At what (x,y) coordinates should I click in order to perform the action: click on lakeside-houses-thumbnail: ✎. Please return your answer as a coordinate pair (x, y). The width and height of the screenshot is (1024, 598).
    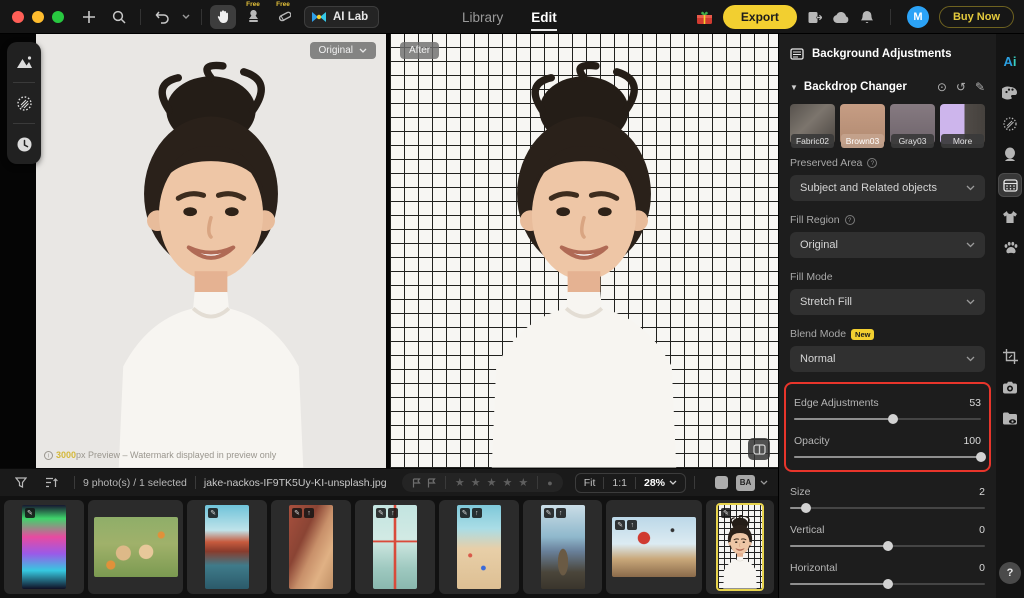
    Looking at the image, I should click on (227, 547).